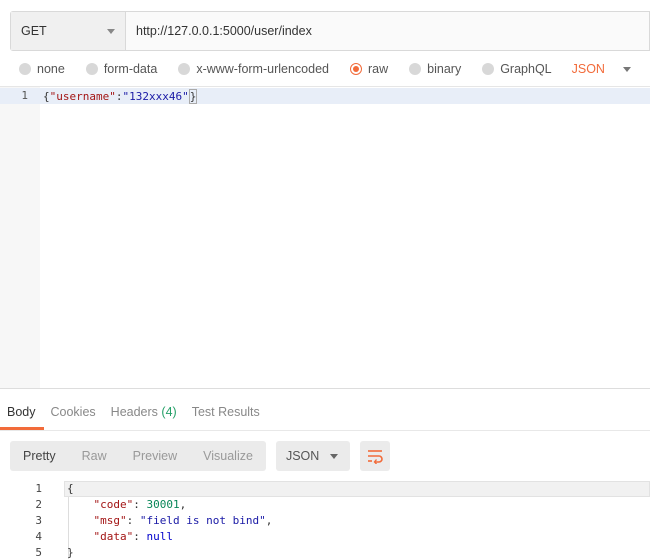 The image size is (650, 559). I want to click on radio-form-data: form-data, so click(121, 69).